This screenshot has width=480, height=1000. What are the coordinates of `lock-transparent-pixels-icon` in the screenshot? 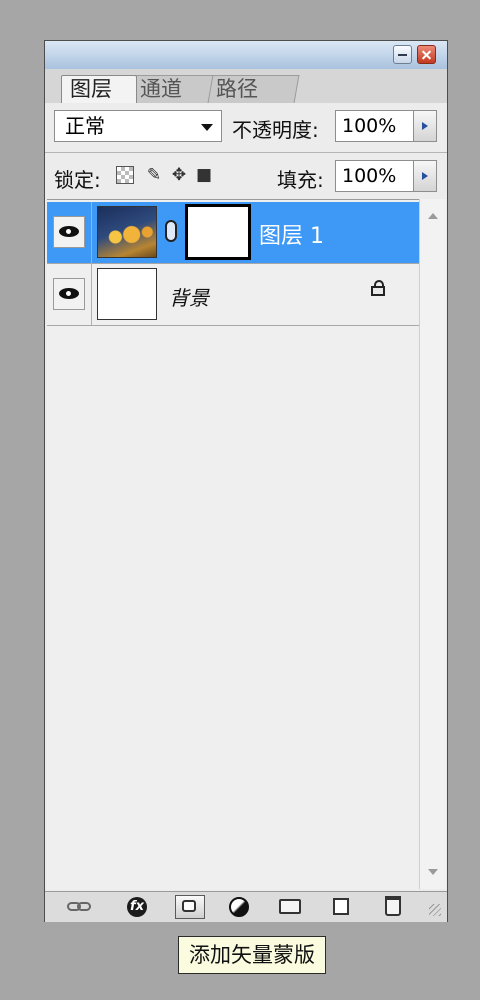 It's located at (125, 175).